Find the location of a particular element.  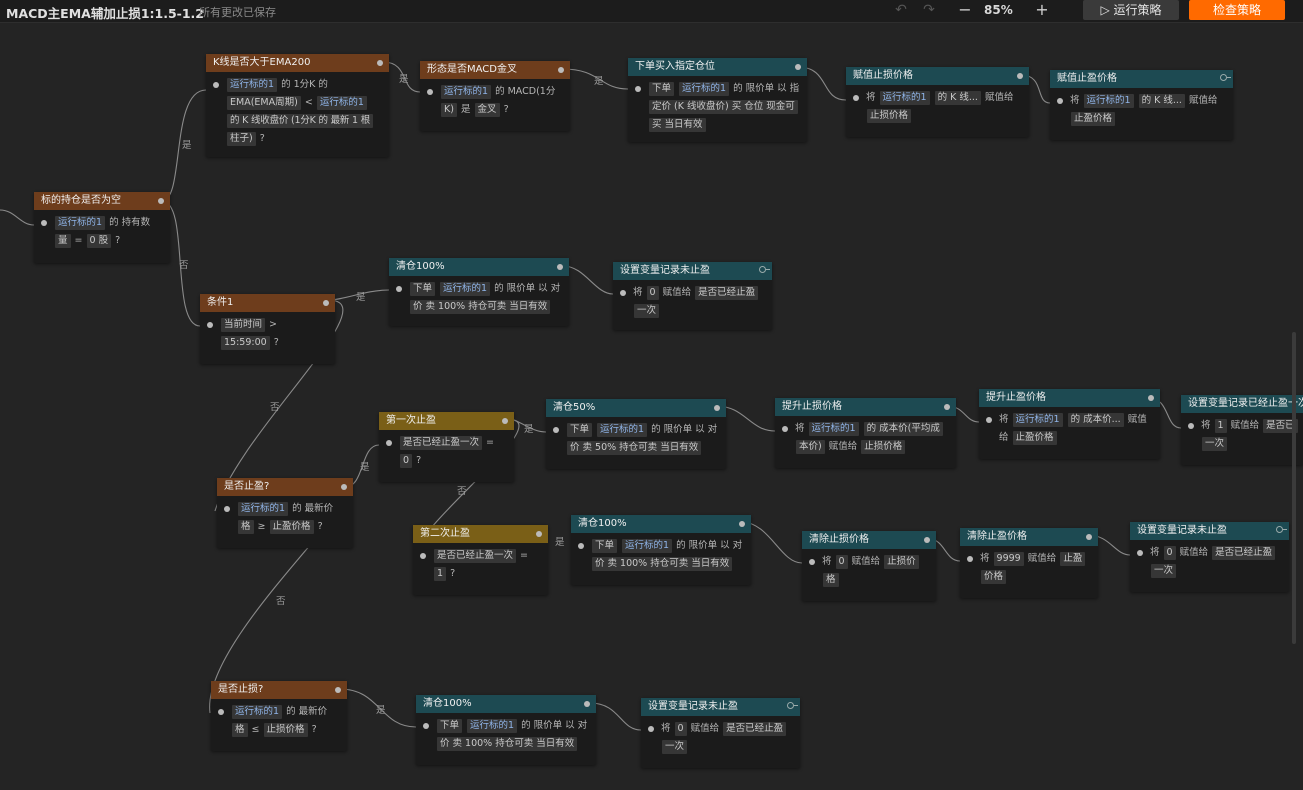

condition-node-second-profit: 第二次止盈 是否已经止盈一次 = 1 ? is located at coordinates (480, 560).